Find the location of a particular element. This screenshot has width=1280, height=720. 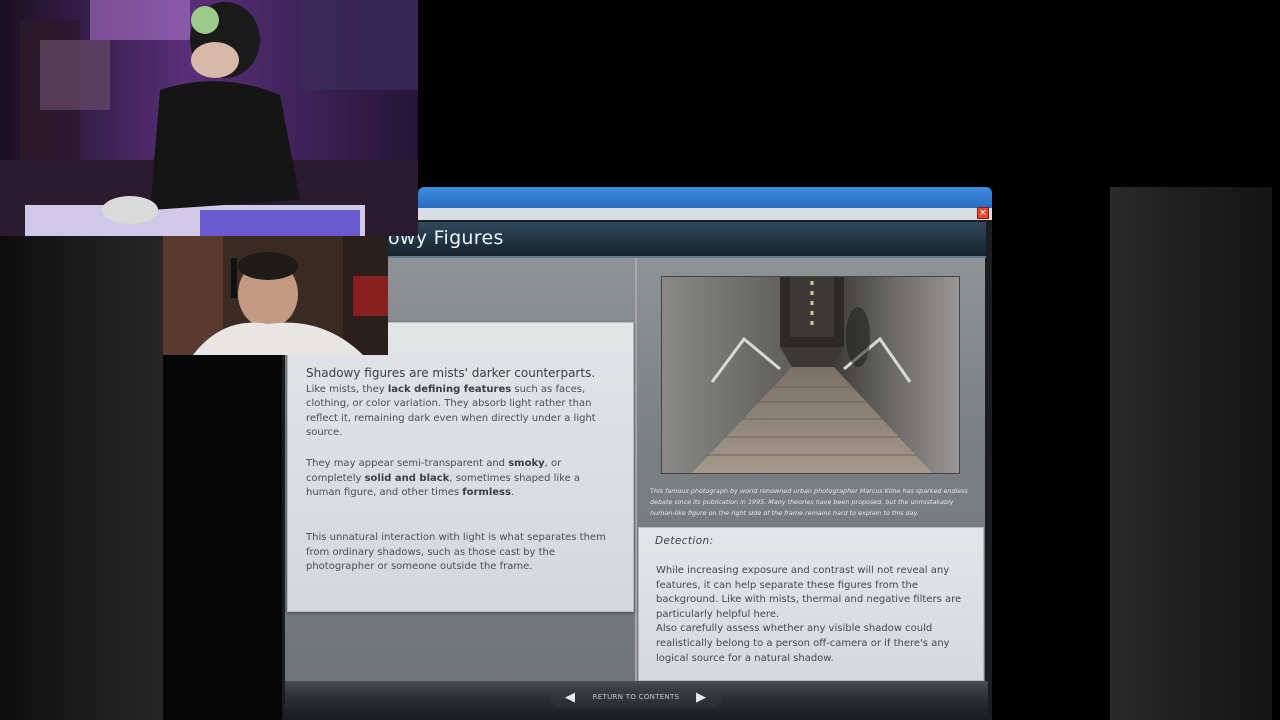

return-to-contents-link: RETURN TO CONTENTS is located at coordinates (636, 697).